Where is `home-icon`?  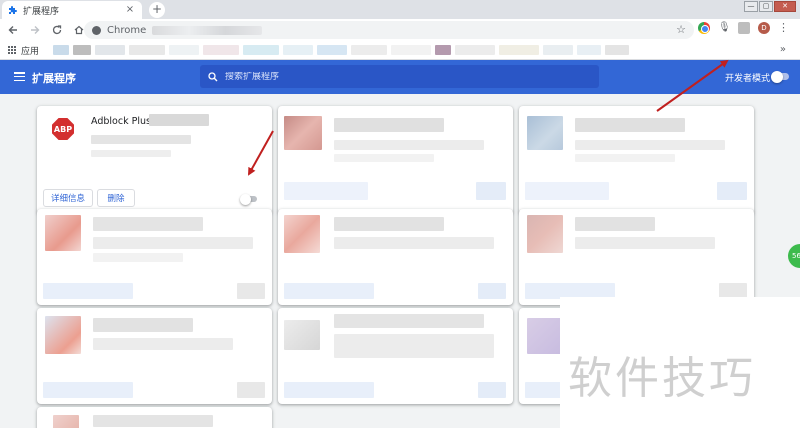 home-icon is located at coordinates (79, 30).